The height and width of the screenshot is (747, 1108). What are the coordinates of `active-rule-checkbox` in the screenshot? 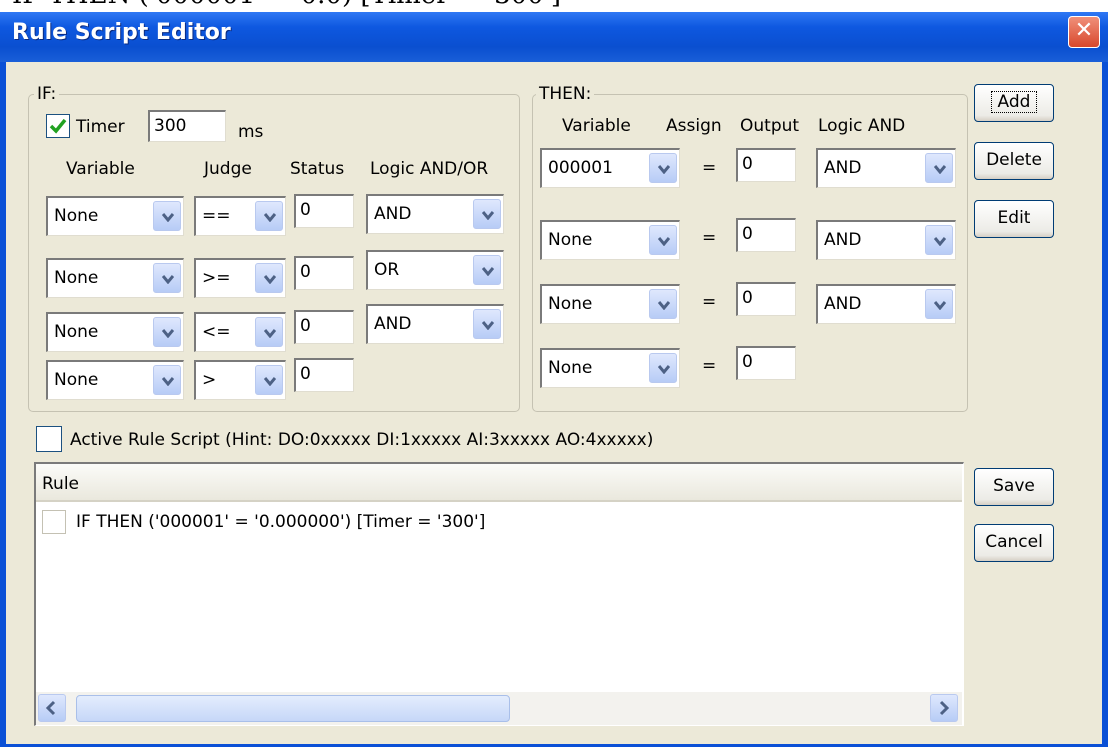 It's located at (49, 439).